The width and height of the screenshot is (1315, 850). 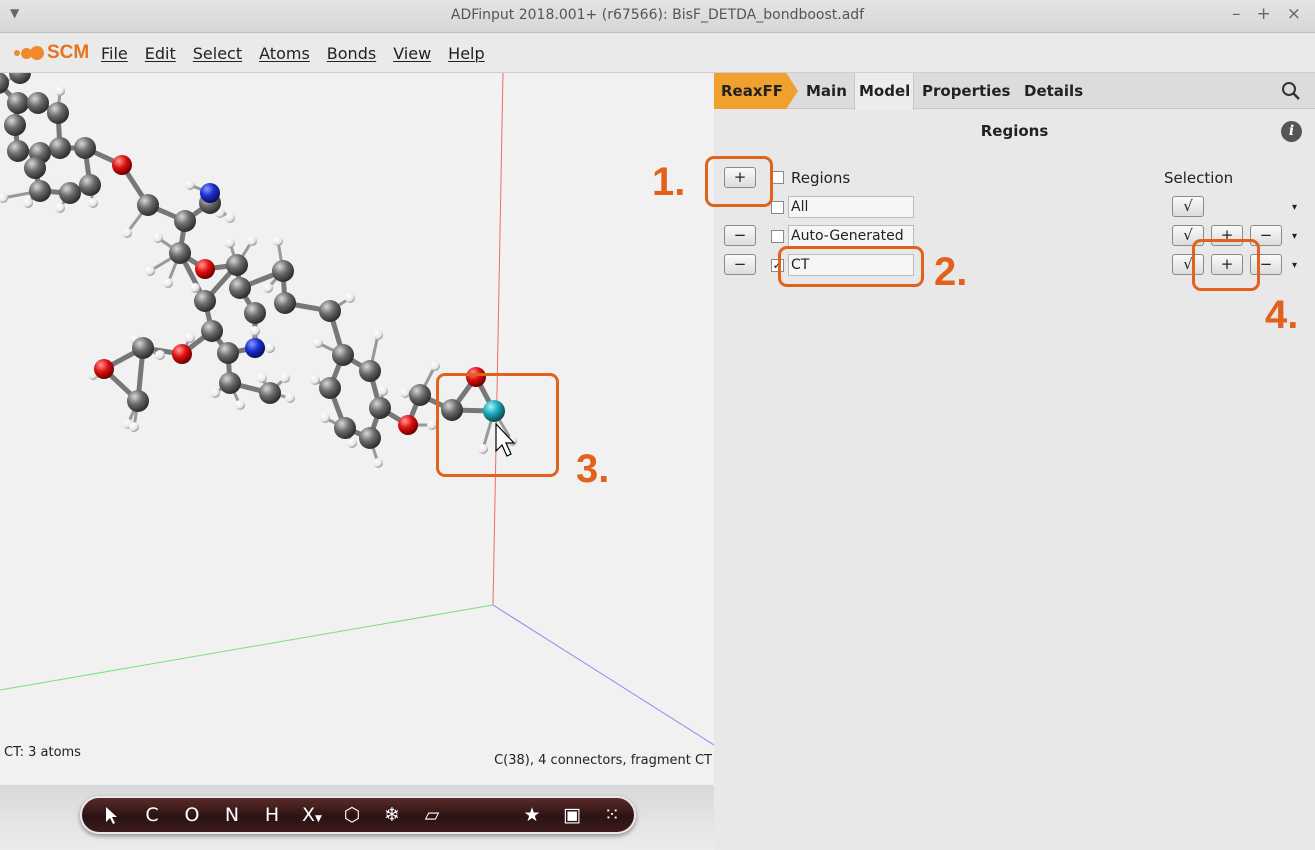 I want to click on region-ct-dropdown-icon: ▾, so click(x=1294, y=265).